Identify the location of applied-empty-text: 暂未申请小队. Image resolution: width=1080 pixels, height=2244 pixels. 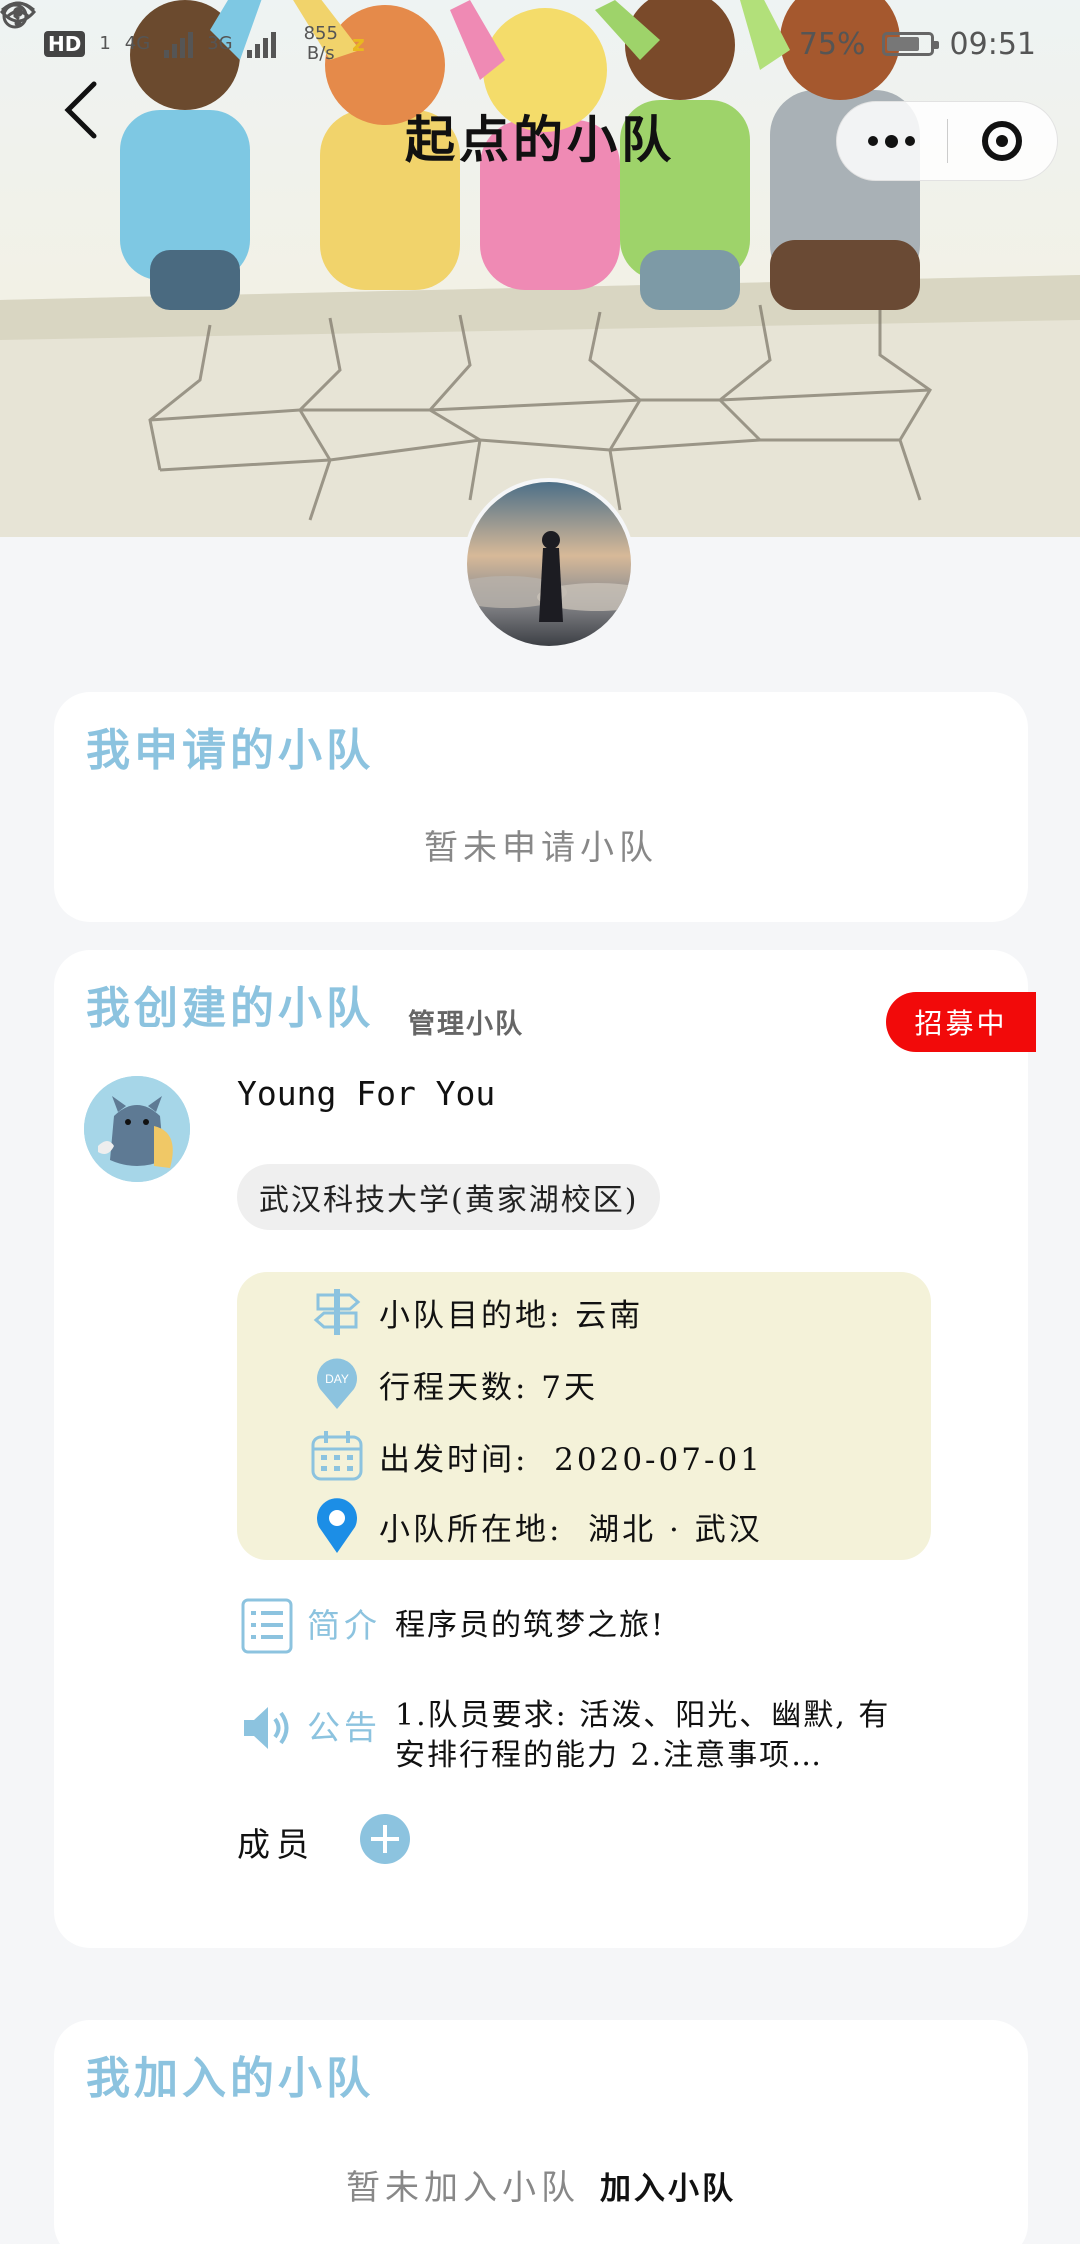
(541, 848).